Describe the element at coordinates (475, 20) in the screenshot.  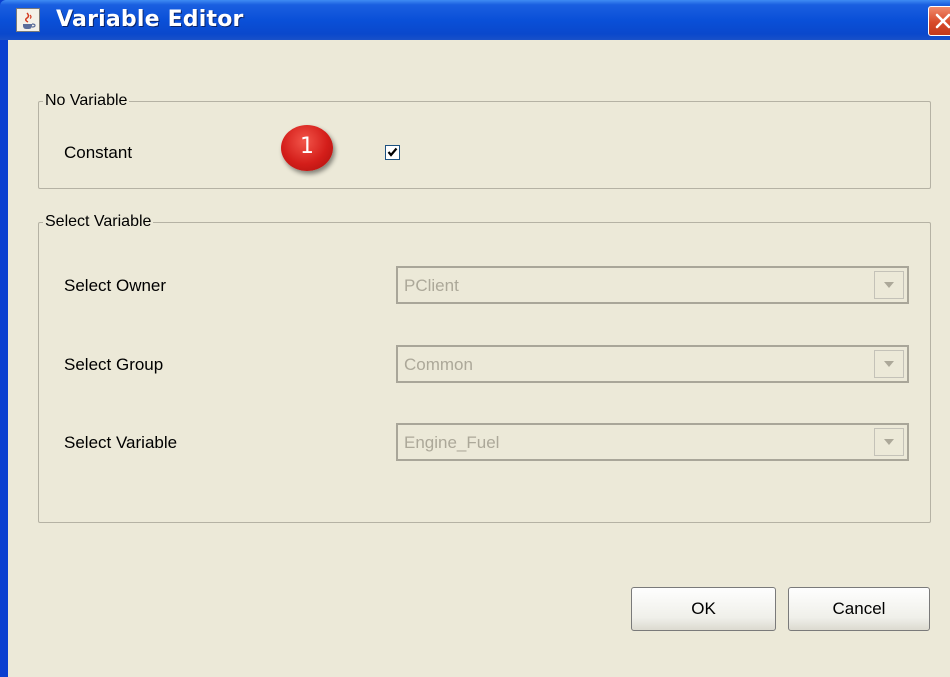
I see `title-bar: Variable Editor` at that location.